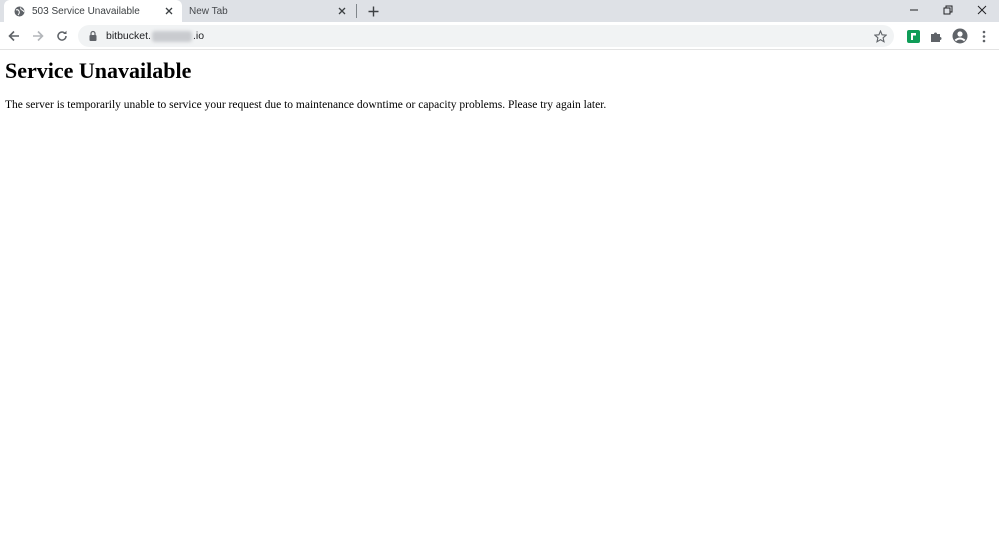 Image resolution: width=999 pixels, height=534 pixels. I want to click on url-text: bitbucket. .io, so click(155, 36).